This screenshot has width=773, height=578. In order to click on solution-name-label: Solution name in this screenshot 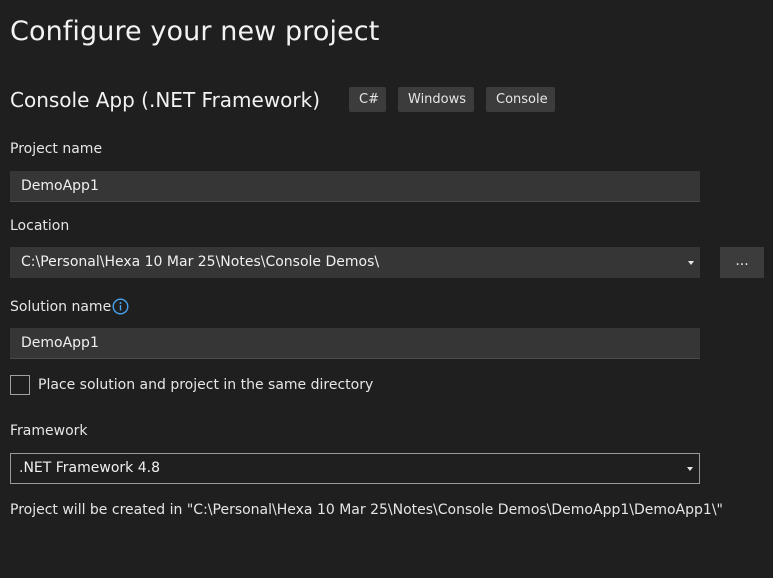, I will do `click(61, 307)`.